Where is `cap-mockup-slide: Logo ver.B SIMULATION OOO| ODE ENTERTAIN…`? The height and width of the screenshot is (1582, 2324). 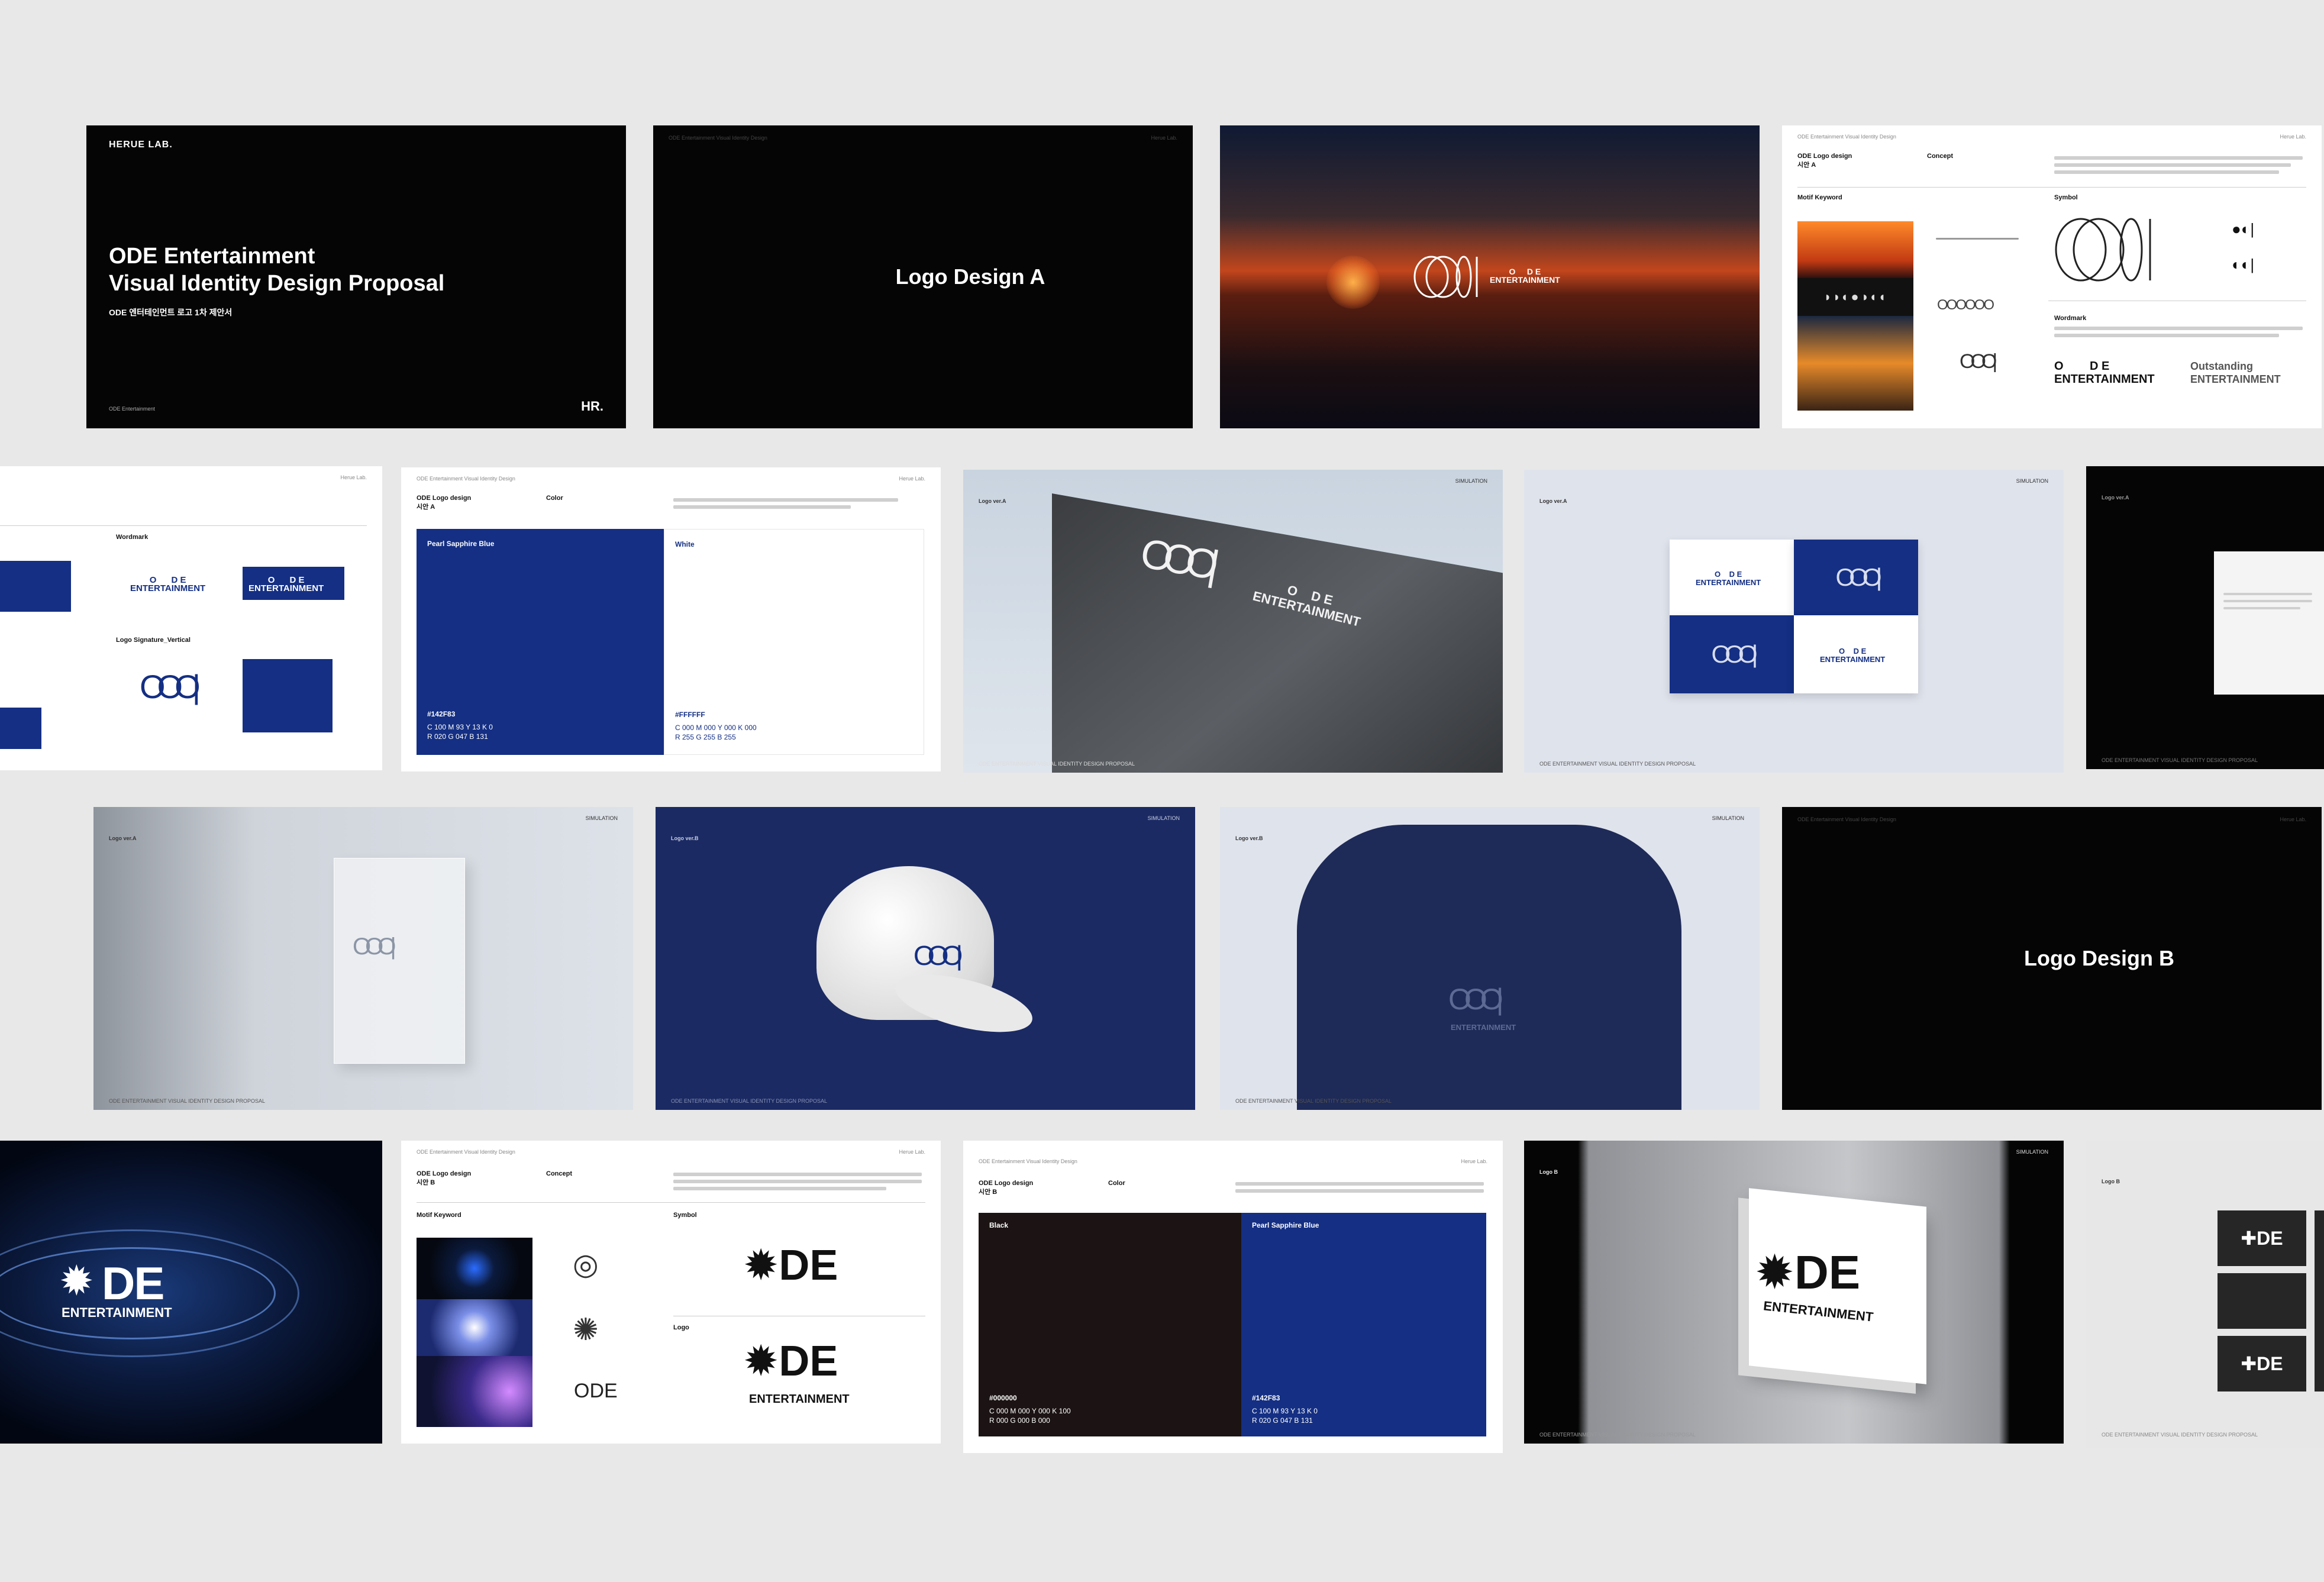 cap-mockup-slide: Logo ver.B SIMULATION OOO| ODE ENTERTAIN… is located at coordinates (925, 958).